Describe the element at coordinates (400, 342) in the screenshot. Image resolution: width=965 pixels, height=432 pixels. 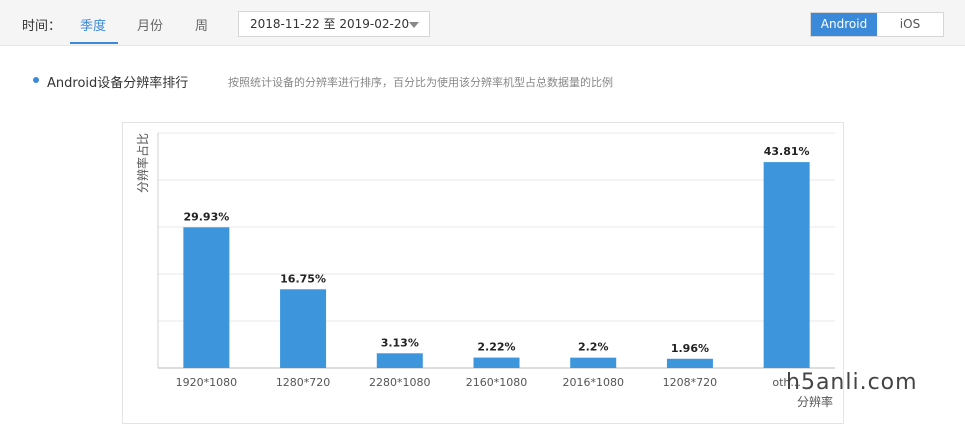
I see `data-label-2: 3.13%` at that location.